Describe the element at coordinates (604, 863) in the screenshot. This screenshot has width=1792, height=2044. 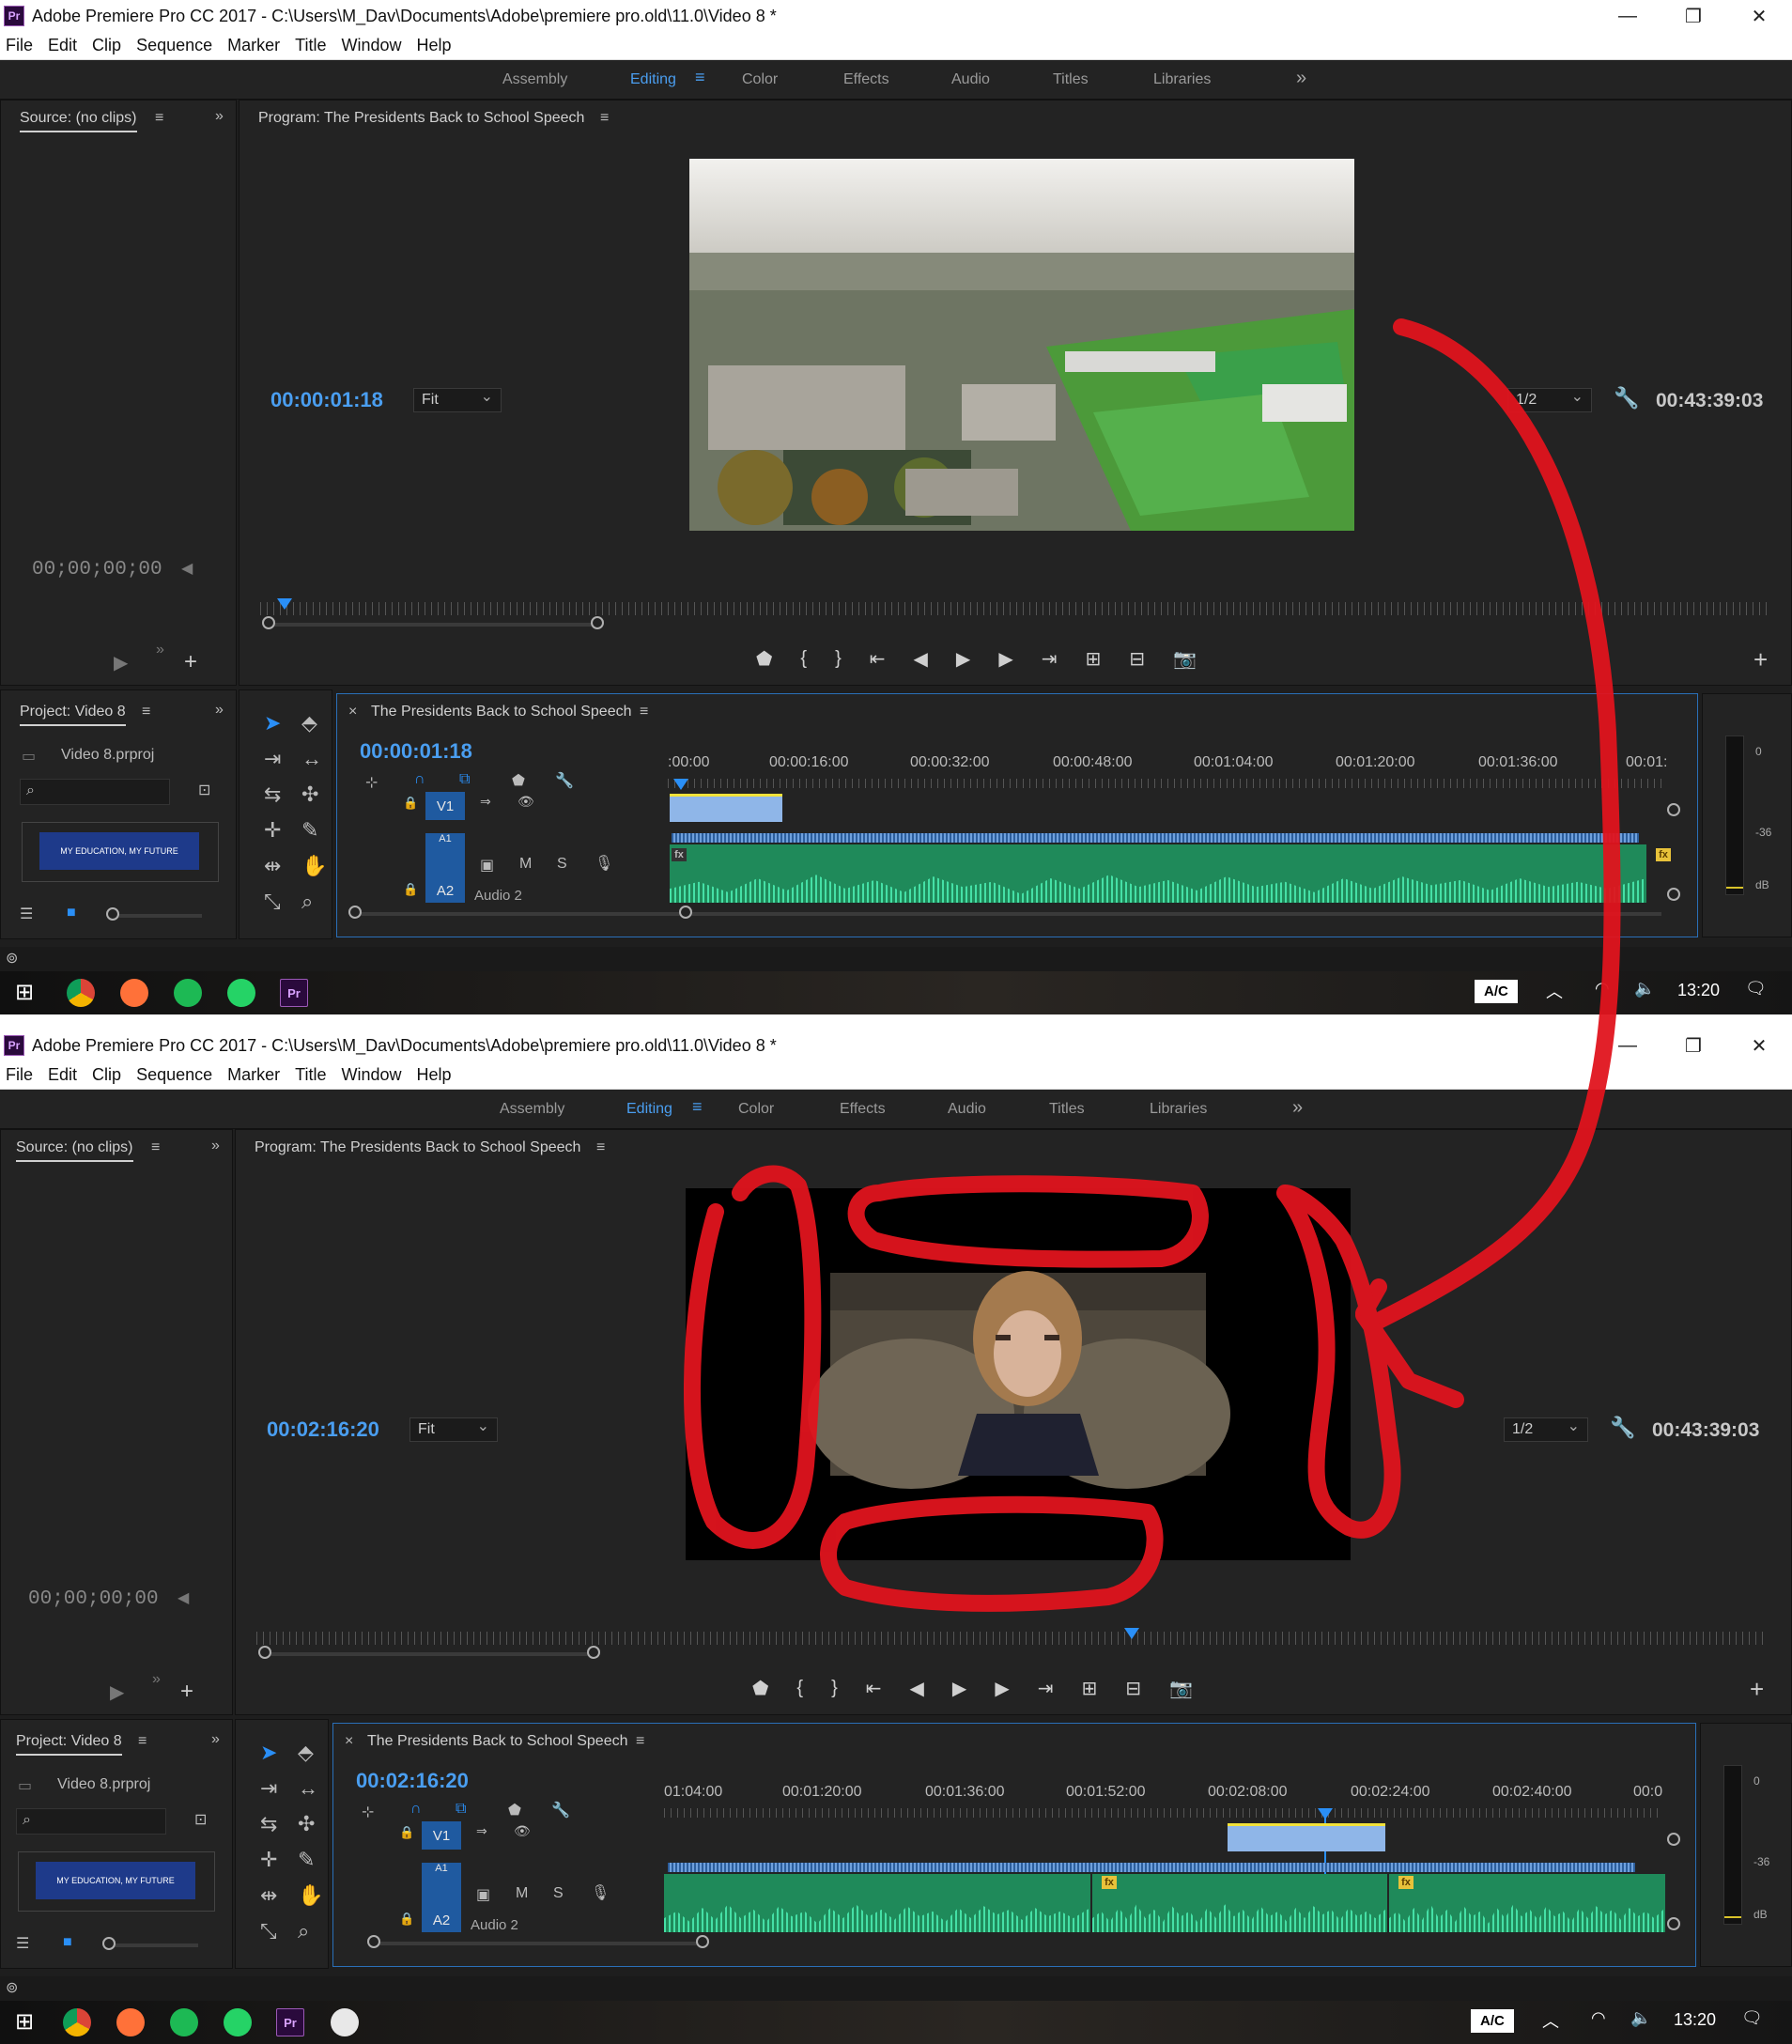
I see `voiceover-mic-icon: 🎙` at that location.